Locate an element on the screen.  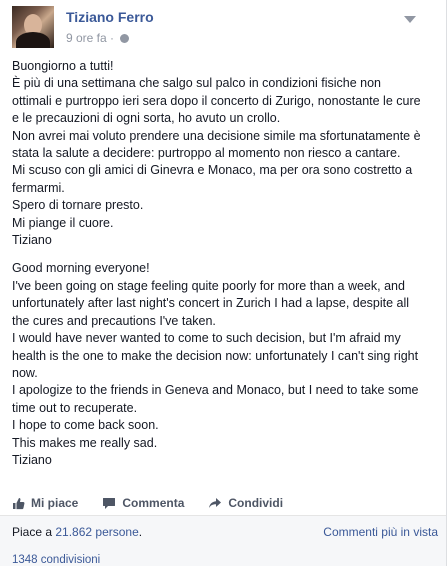
comment-icon is located at coordinates (109, 503).